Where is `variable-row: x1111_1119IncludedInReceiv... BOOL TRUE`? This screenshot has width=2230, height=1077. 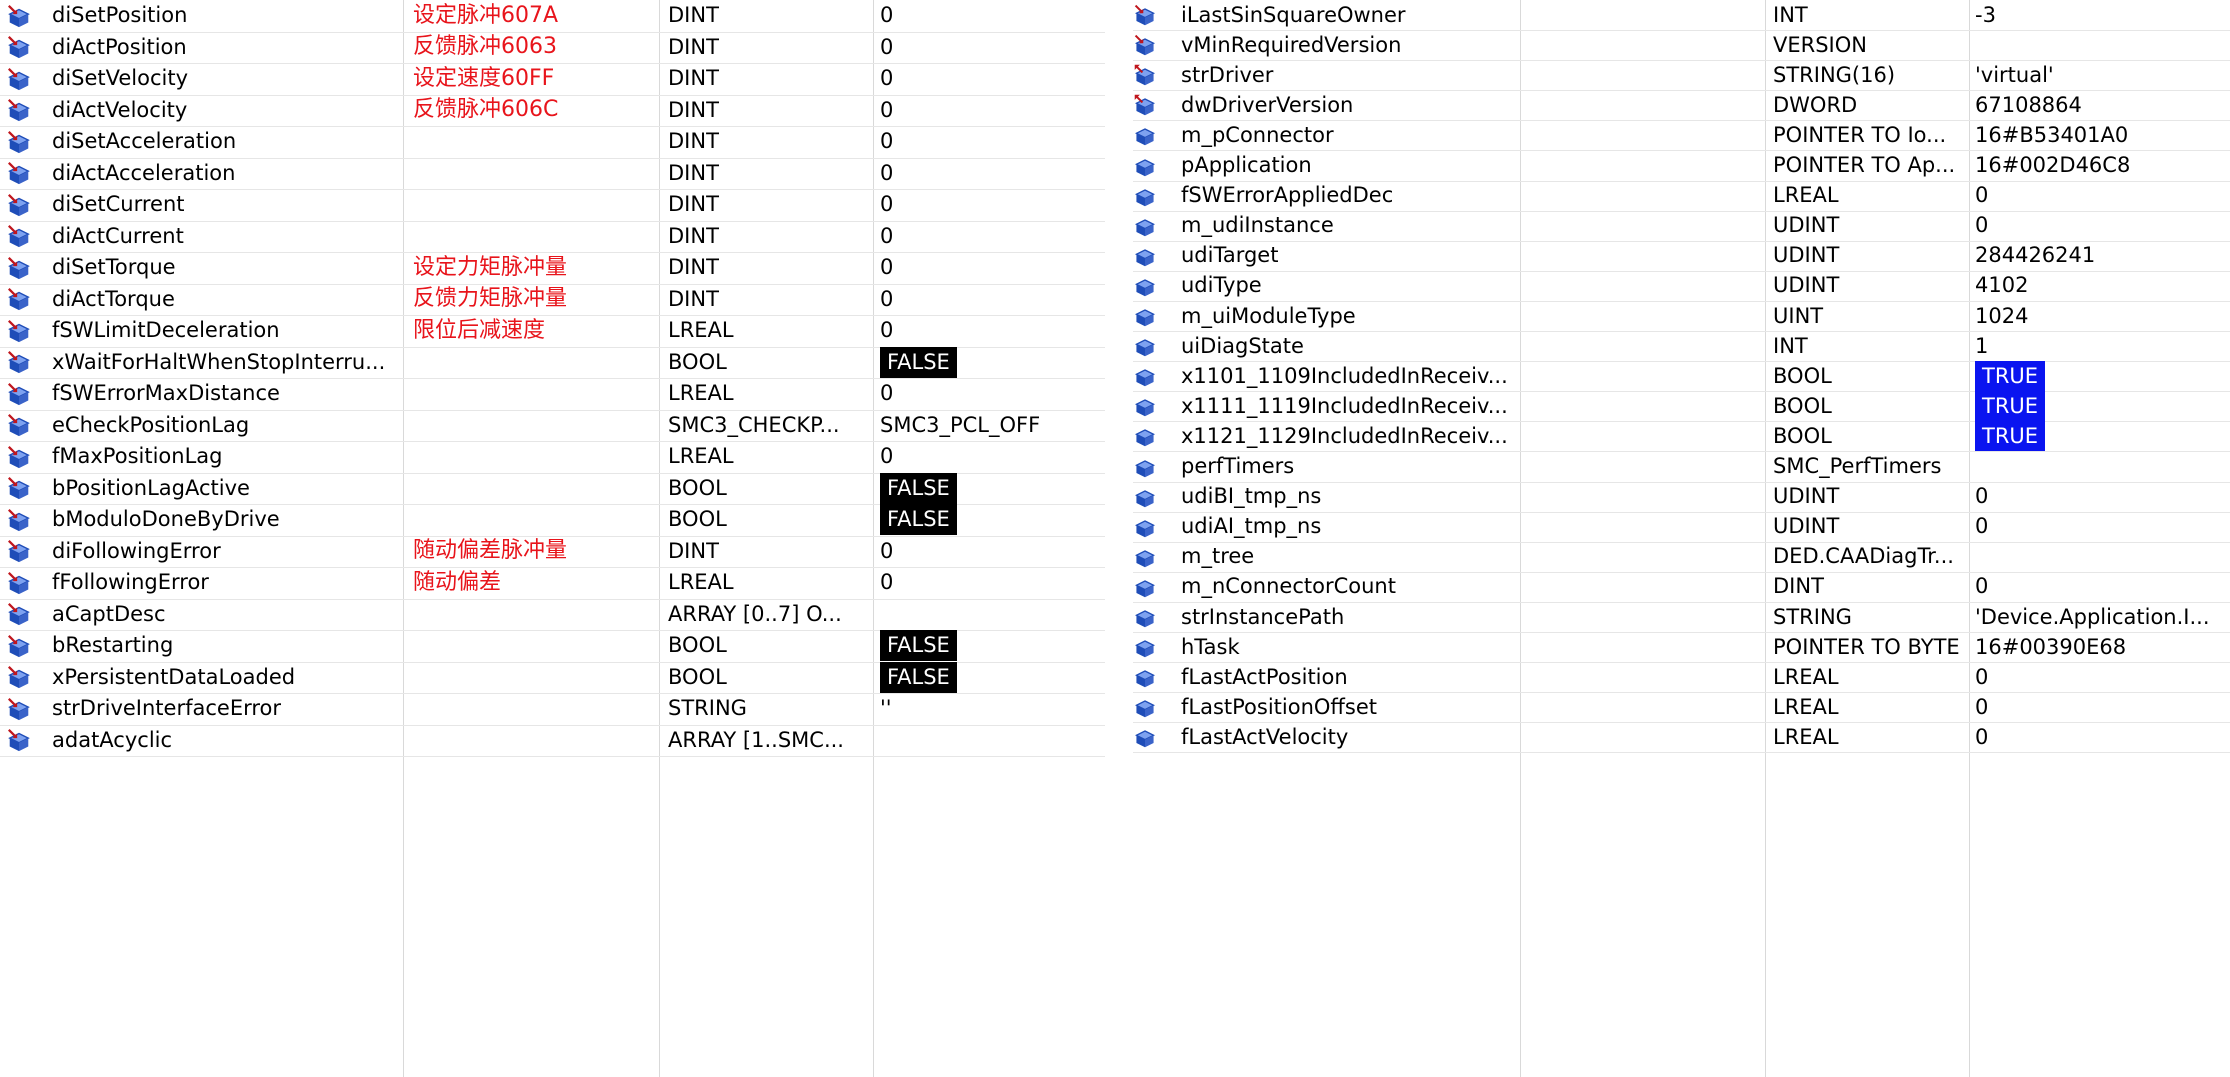 variable-row: x1111_1119IncludedInReceiv... BOOL TRUE is located at coordinates (1681, 407).